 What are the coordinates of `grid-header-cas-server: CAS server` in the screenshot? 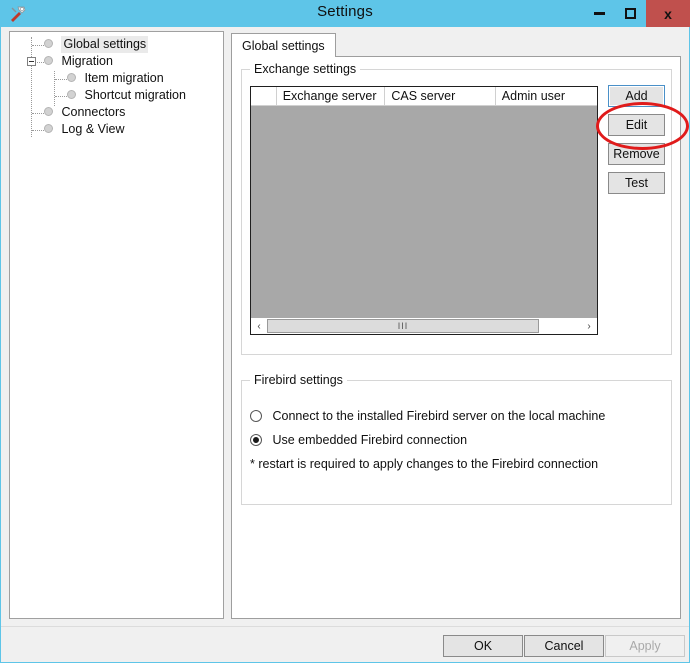 It's located at (440, 96).